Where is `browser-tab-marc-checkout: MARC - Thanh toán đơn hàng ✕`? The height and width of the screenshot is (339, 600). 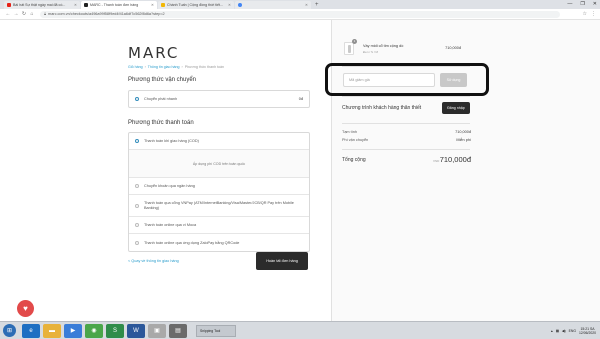
browser-tab-marc-checkout: MARC - Thanh toán đơn hàng ✕ is located at coordinates (119, 5).